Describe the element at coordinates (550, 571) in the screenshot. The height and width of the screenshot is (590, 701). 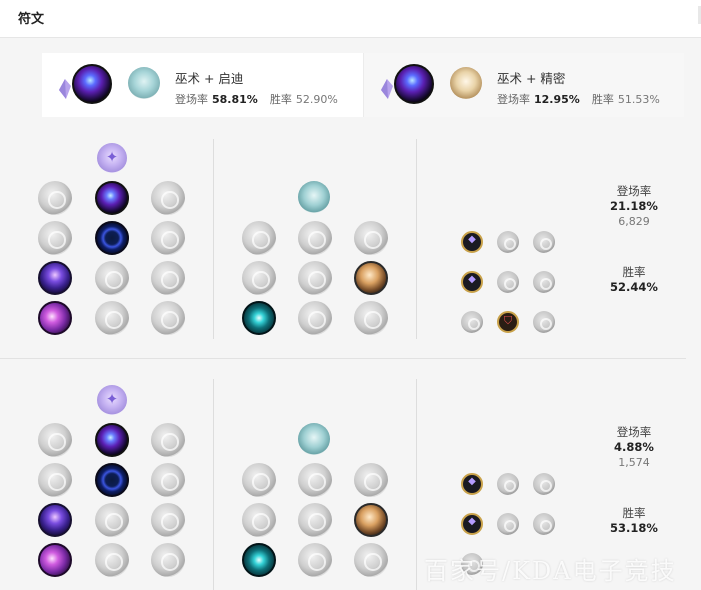
I see `watermark: 百家号/KDA电子竞技` at that location.